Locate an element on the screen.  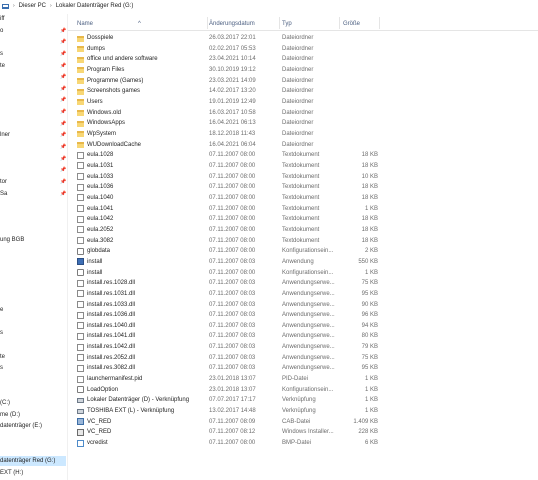
file-date: 07.11.2007 08:03 is located at coordinates (232, 347).